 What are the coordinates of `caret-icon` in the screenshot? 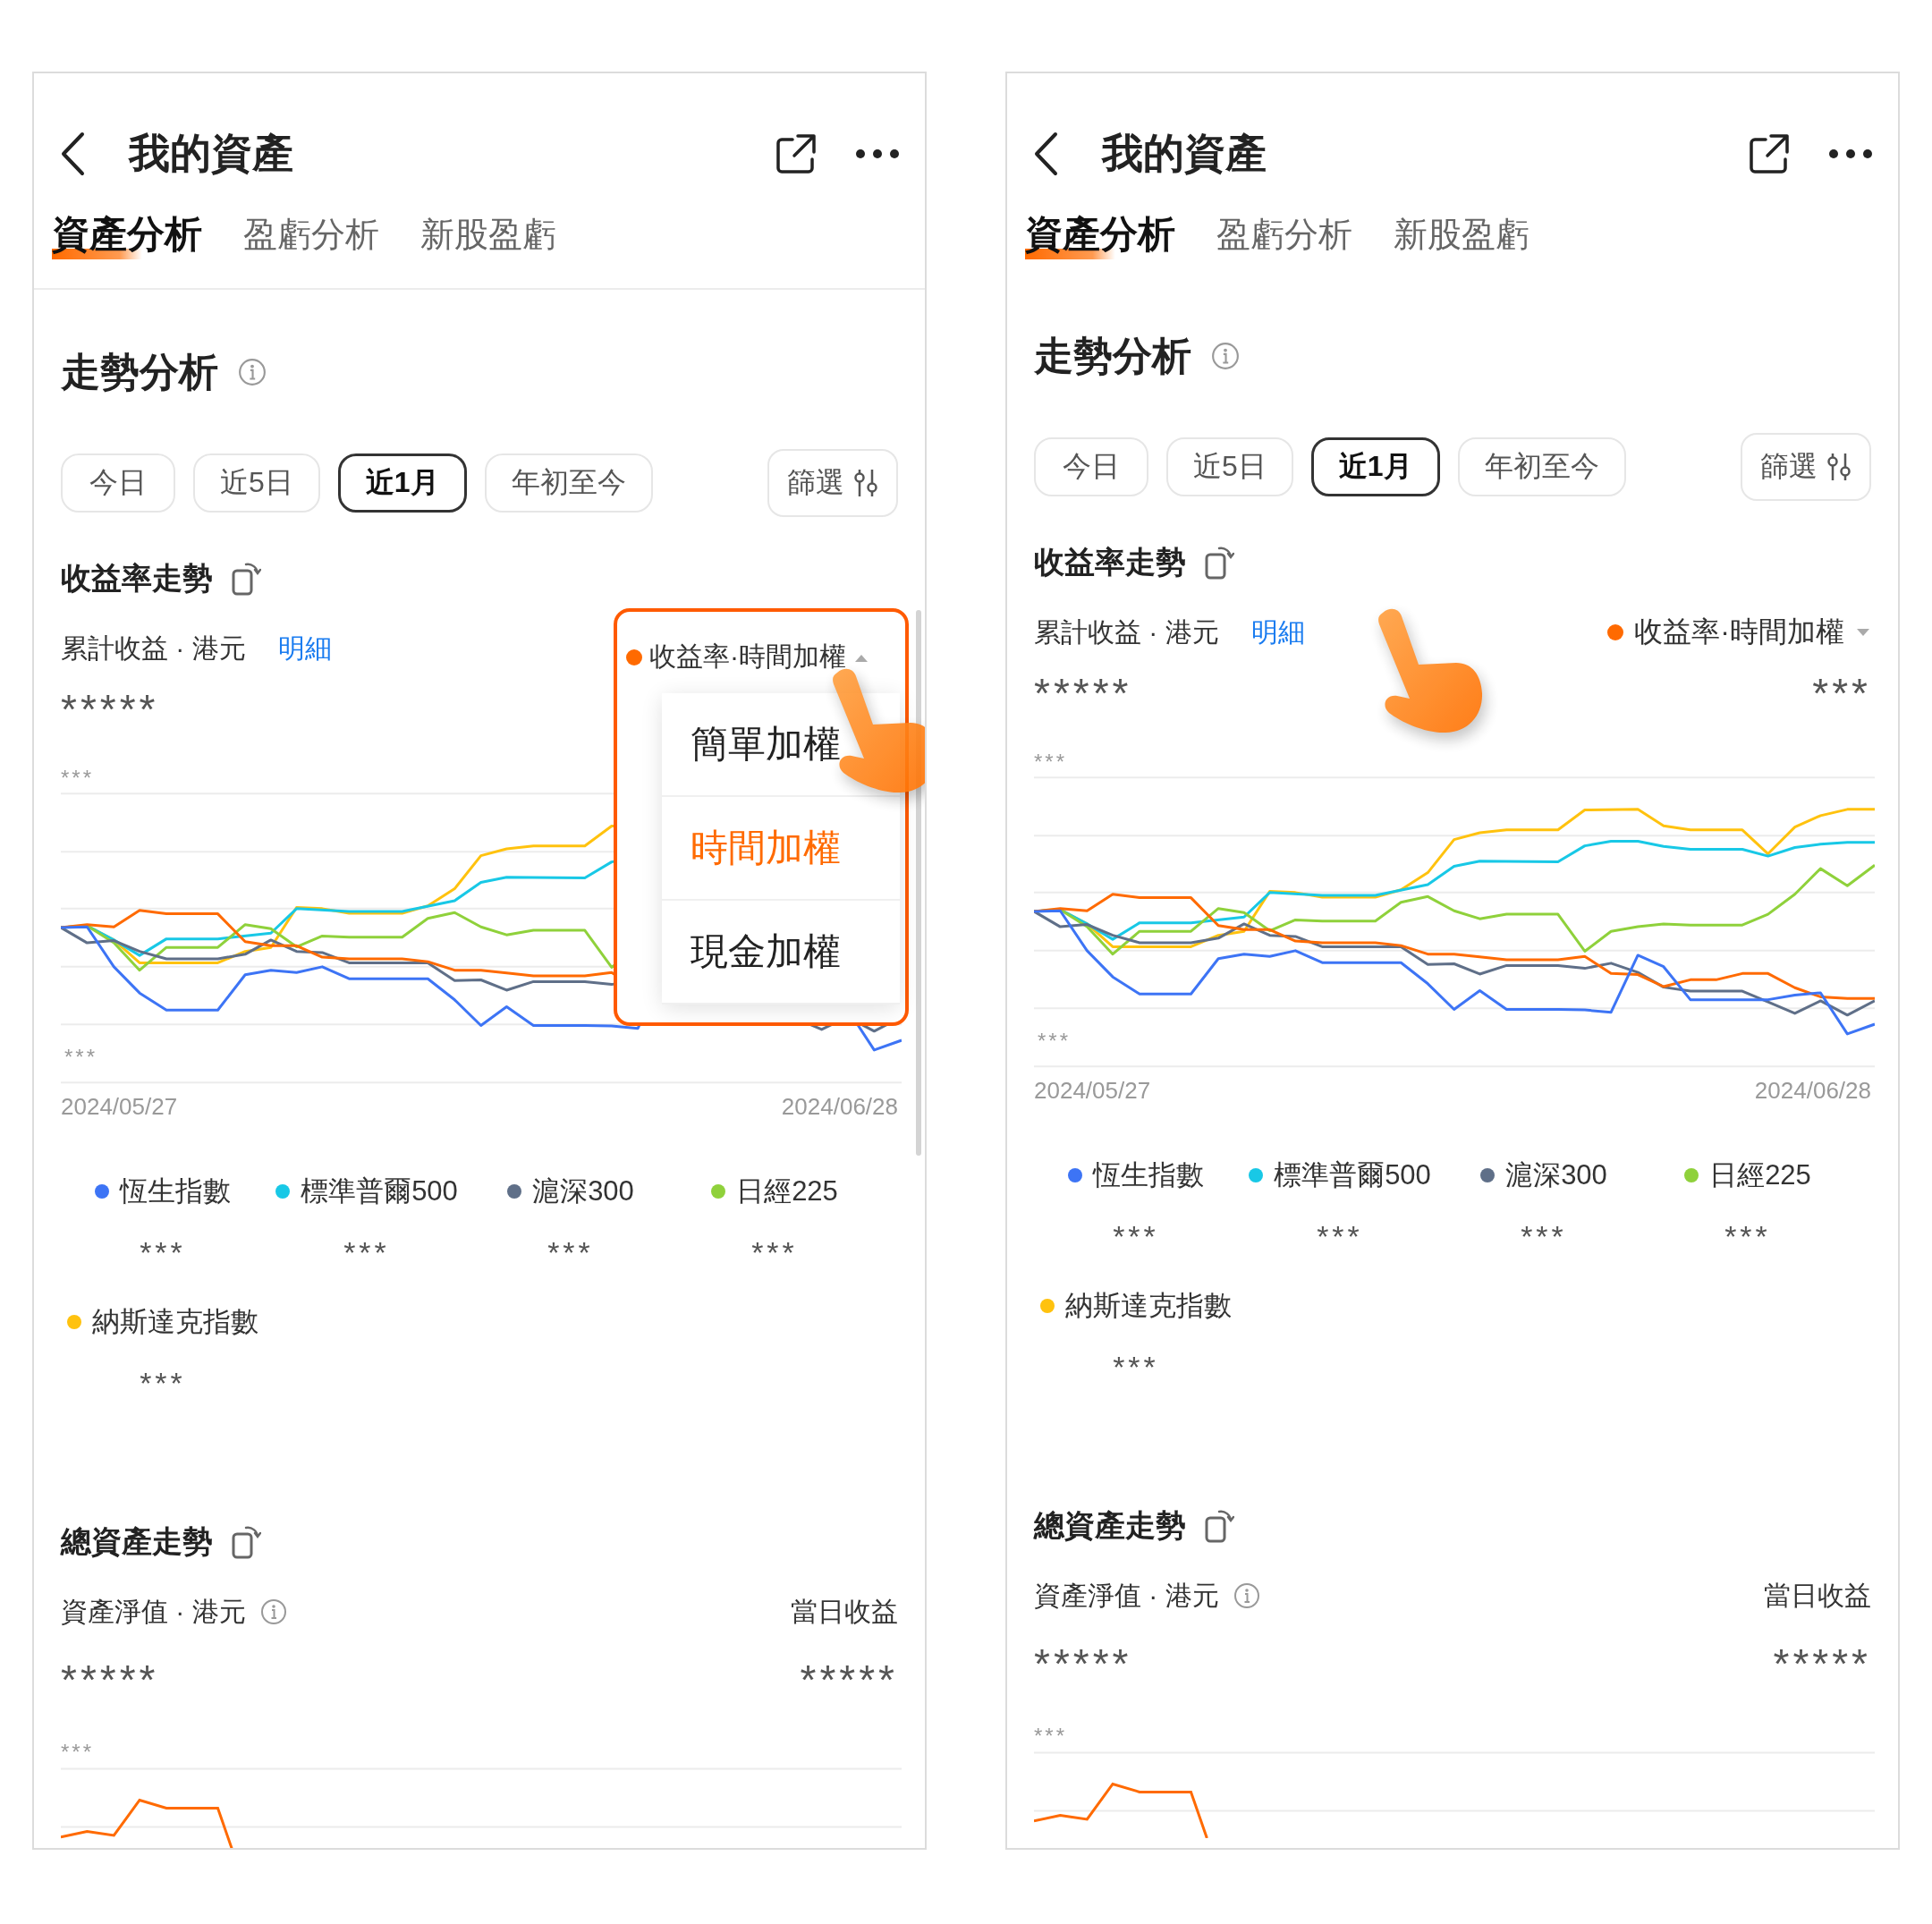 It's located at (1863, 632).